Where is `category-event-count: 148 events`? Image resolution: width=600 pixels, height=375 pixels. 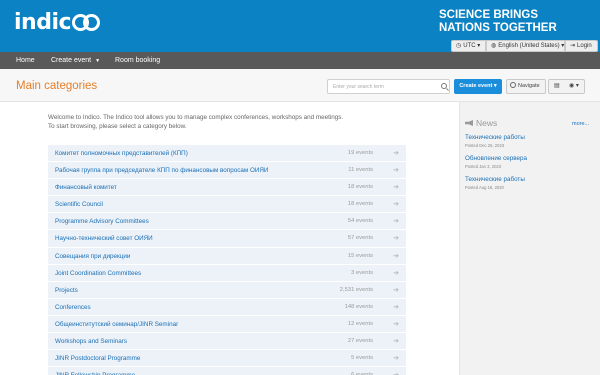 category-event-count: 148 events is located at coordinates (358, 306).